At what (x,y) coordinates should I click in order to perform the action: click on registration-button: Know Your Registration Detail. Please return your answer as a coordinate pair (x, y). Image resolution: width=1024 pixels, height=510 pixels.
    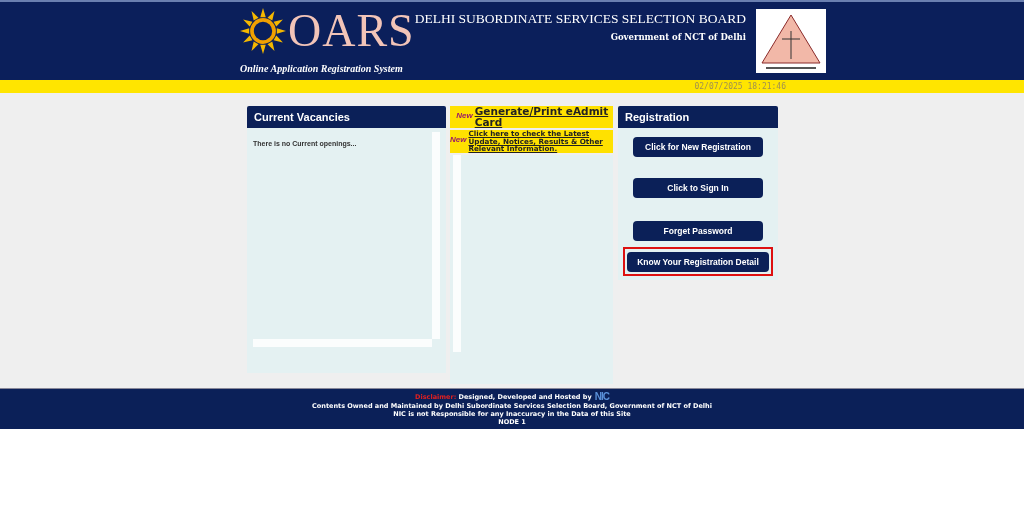
    Looking at the image, I should click on (698, 262).